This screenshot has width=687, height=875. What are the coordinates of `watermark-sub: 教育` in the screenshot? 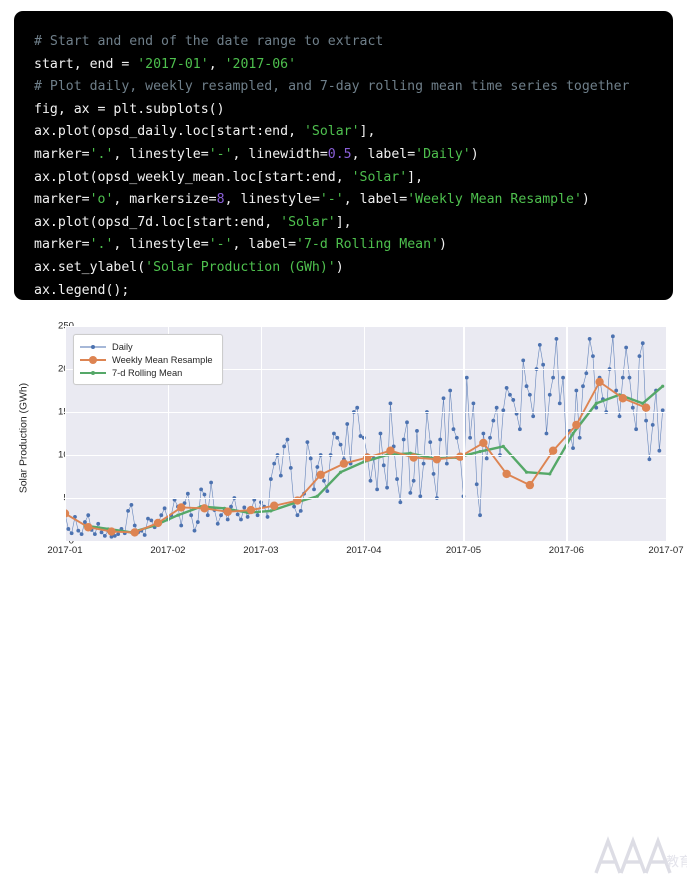 It's located at (676, 862).